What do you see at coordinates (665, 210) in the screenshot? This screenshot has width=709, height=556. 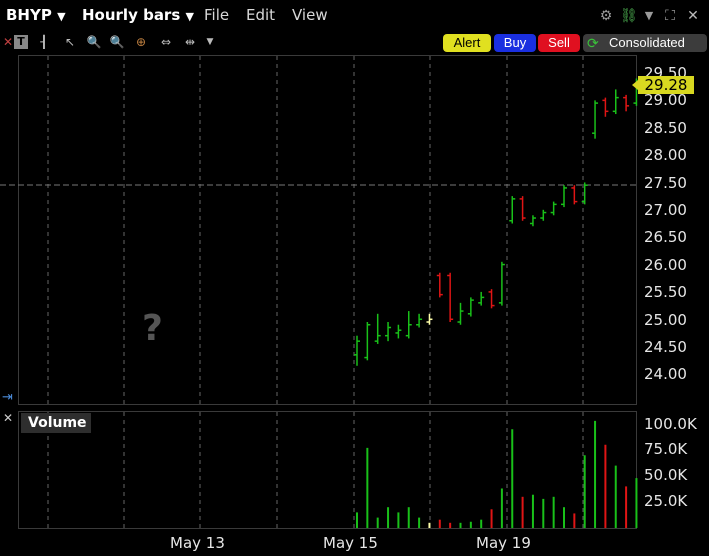 I see `price-tick-label: 27.00` at bounding box center [665, 210].